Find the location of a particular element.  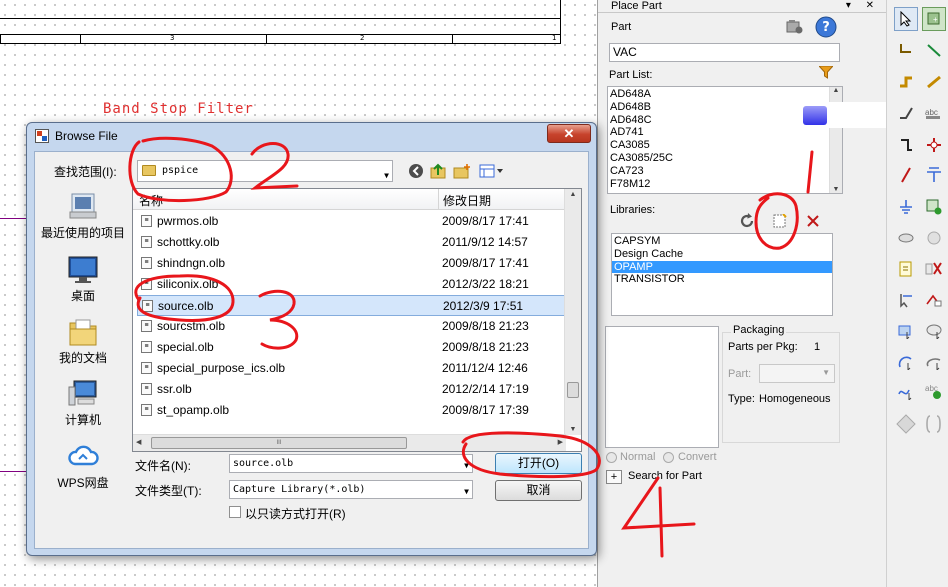

file-row: ≡ source.olb 2012/3/9 17:51 is located at coordinates (351, 305).